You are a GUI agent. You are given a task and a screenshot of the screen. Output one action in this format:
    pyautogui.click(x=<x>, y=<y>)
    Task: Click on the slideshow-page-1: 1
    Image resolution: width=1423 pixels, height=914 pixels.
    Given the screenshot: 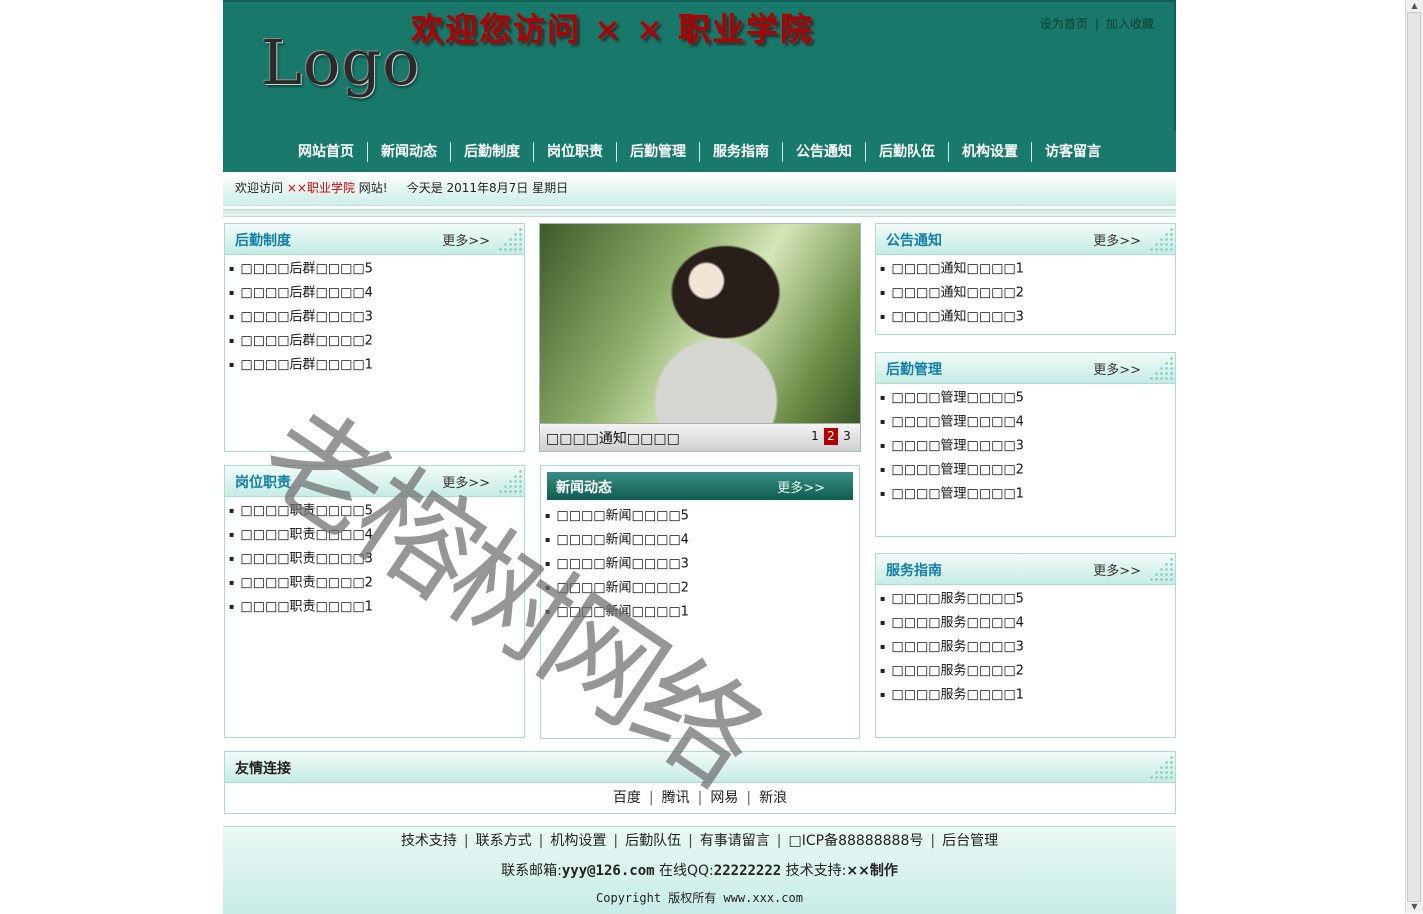 What is the action you would take?
    pyautogui.click(x=815, y=436)
    